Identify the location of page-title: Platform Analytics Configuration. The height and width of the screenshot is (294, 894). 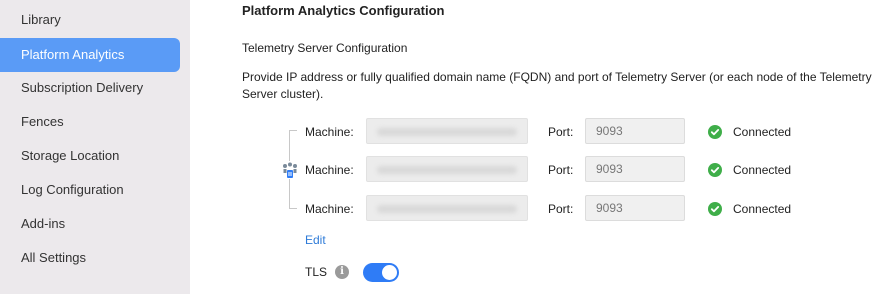
(343, 10).